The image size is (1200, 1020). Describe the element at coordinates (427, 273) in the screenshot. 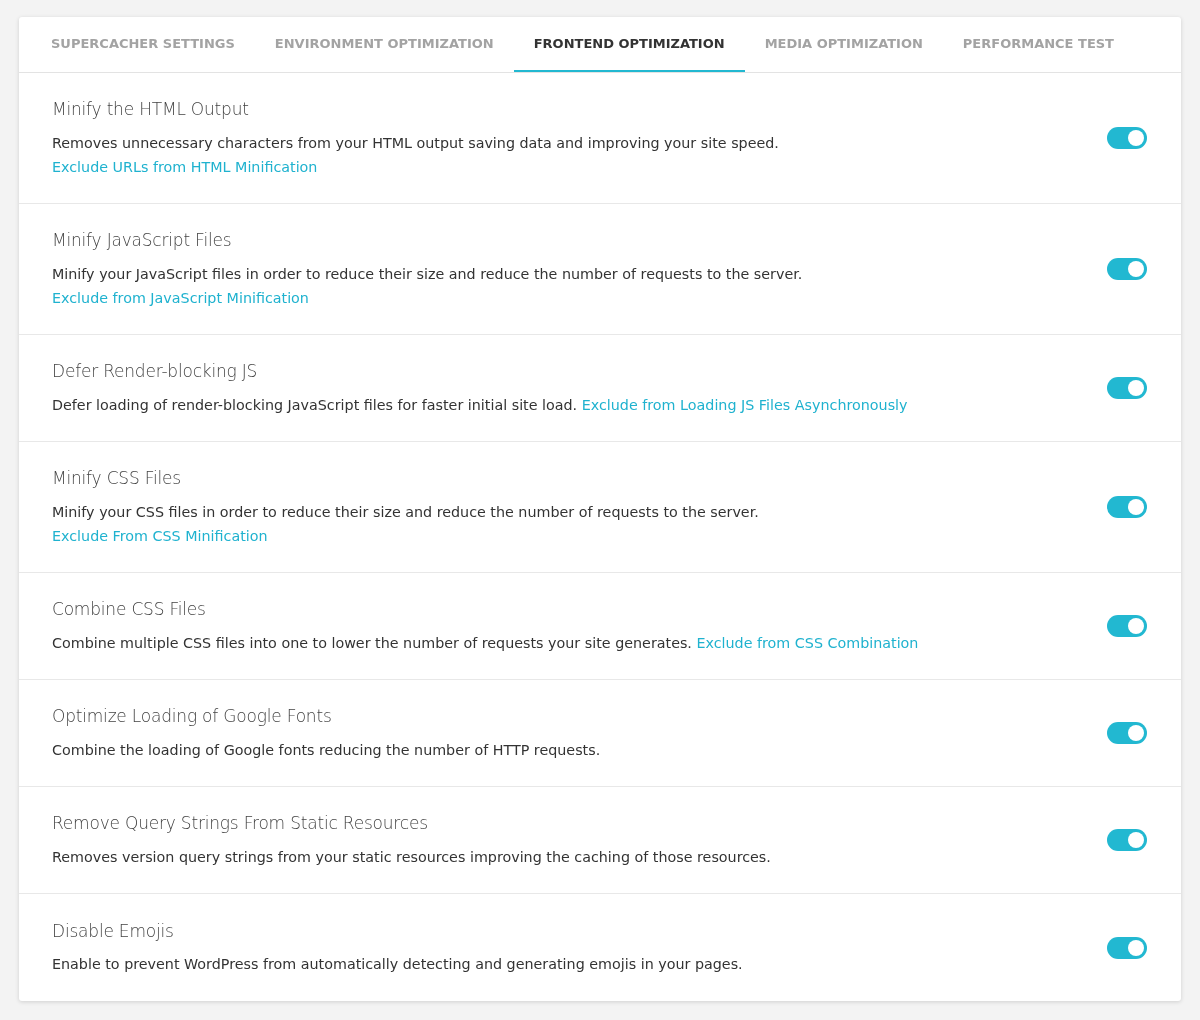

I see `setting-description: Minify your JavaScript files in order to reduce their size and reduce the number of requests to the server.` at that location.